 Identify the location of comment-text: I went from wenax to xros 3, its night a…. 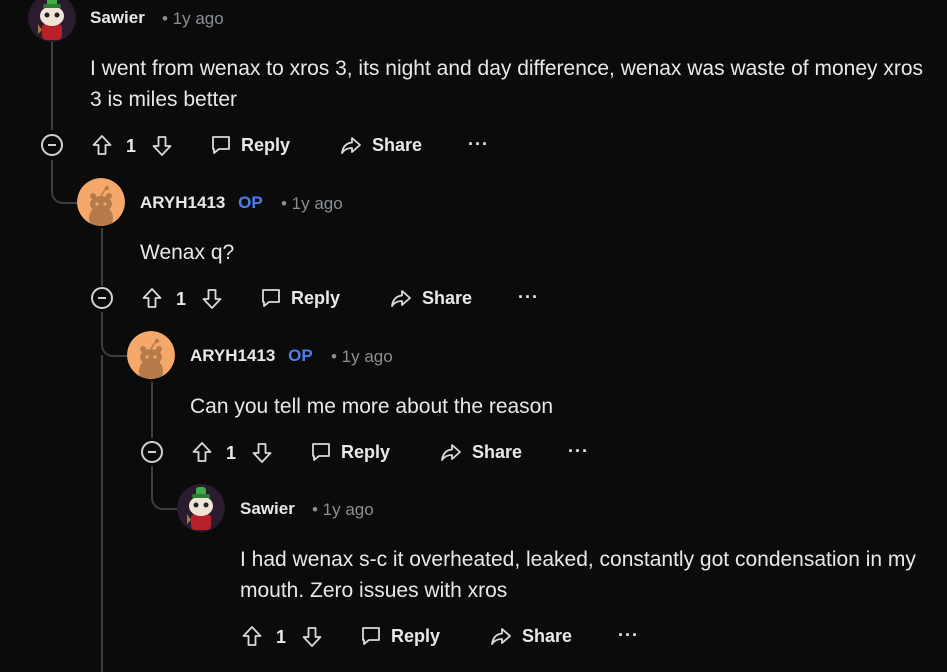
(507, 84).